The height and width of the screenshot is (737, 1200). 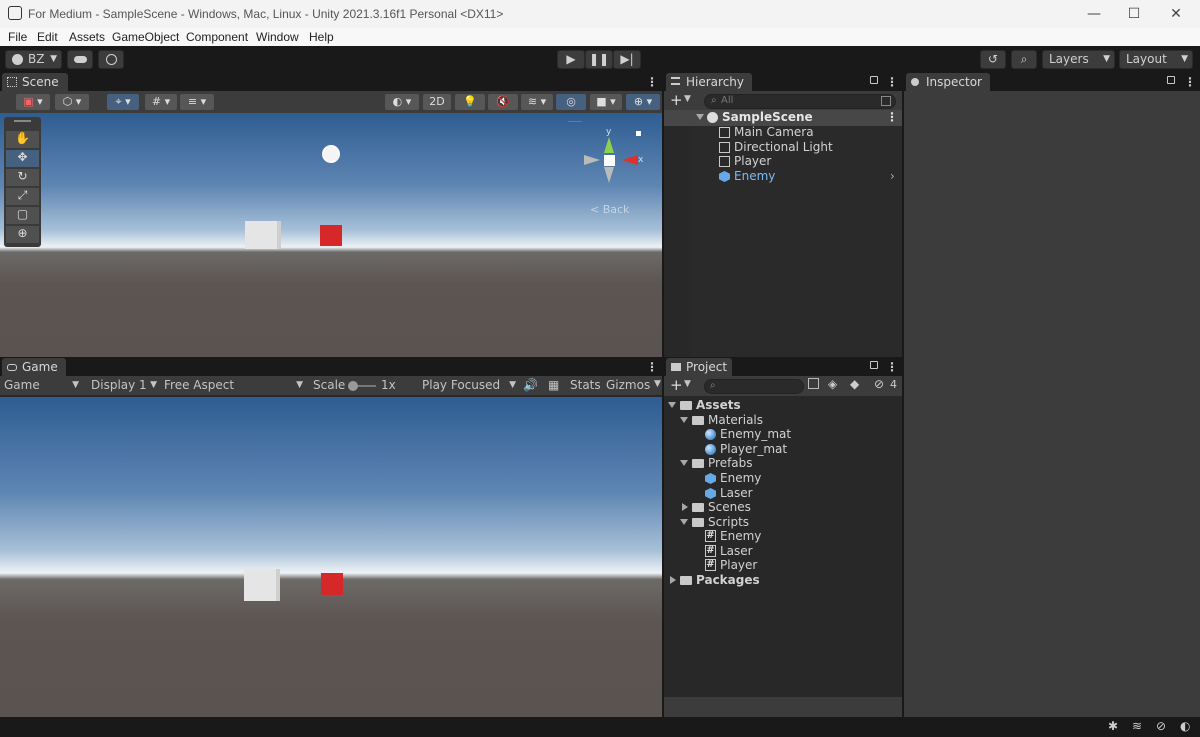 What do you see at coordinates (530, 385) in the screenshot?
I see `mute-audio-icon: 🔊` at bounding box center [530, 385].